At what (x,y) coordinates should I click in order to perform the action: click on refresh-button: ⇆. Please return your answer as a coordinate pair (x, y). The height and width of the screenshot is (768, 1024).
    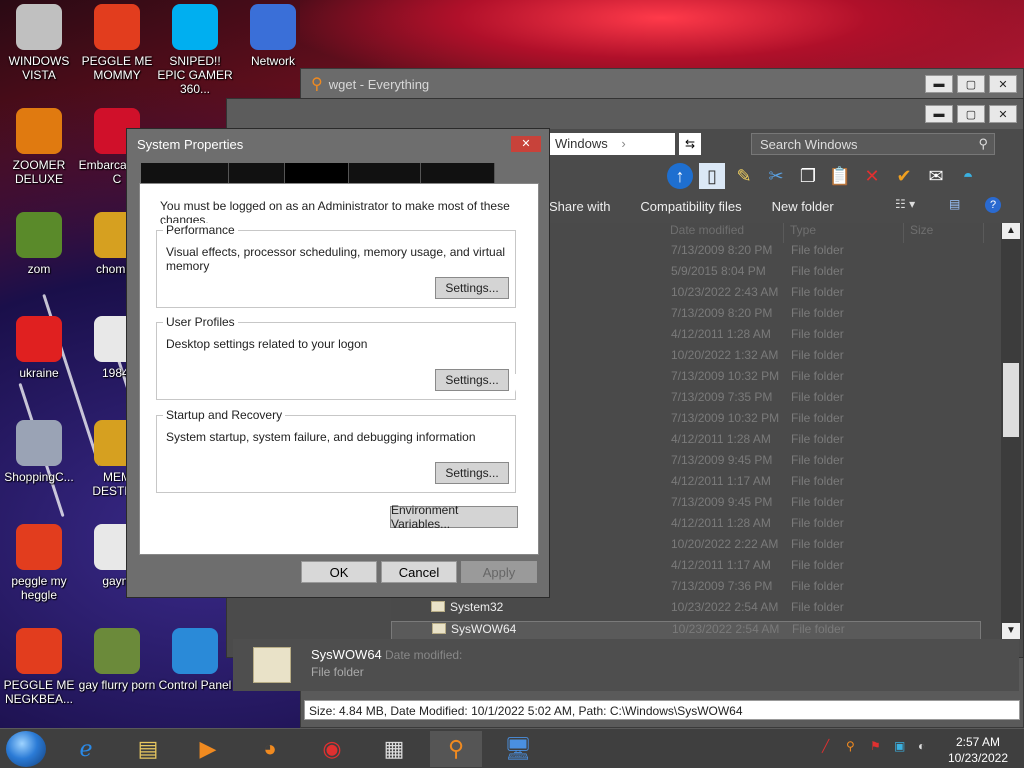
    Looking at the image, I should click on (690, 144).